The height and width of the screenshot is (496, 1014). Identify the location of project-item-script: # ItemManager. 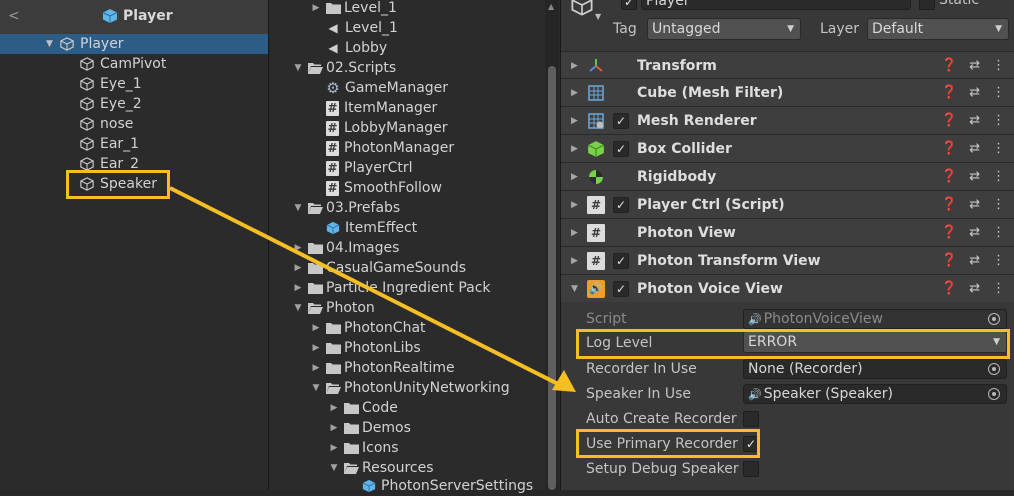
(381, 108).